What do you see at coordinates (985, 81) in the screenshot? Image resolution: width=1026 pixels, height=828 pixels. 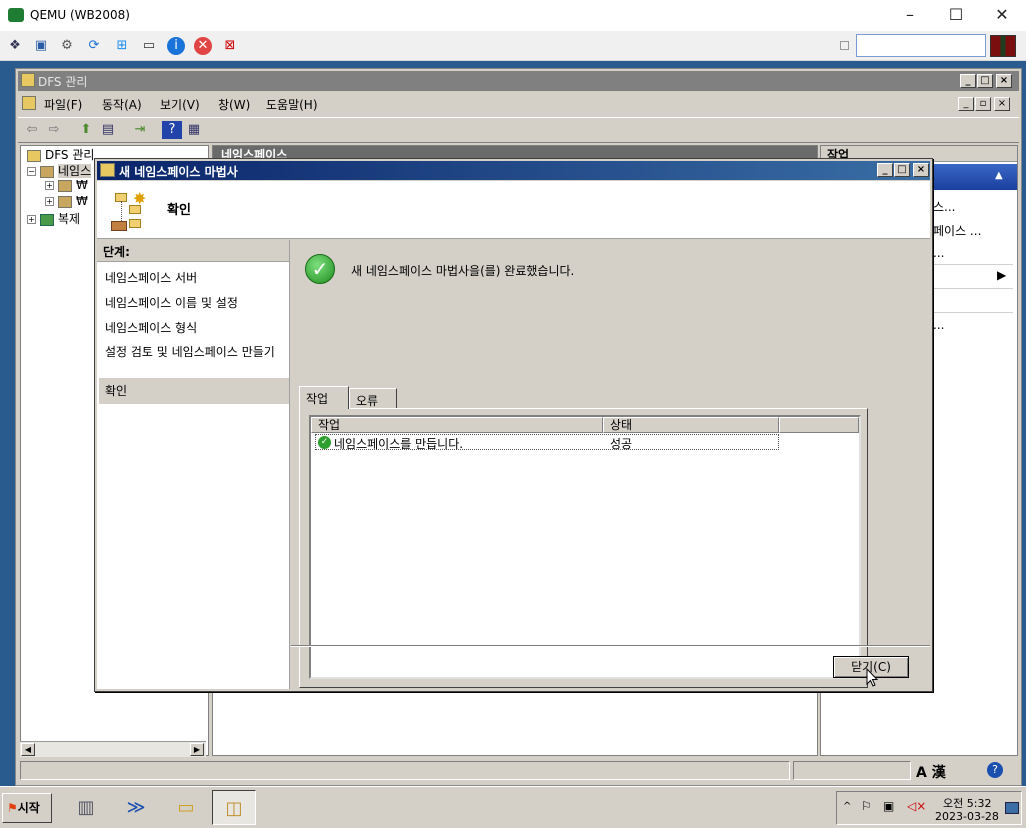 I see `mmc-maximize-button: □` at bounding box center [985, 81].